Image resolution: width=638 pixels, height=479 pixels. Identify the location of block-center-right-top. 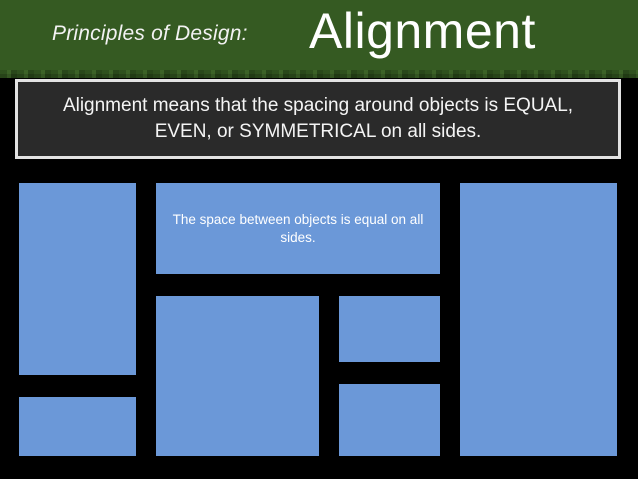
(389, 329).